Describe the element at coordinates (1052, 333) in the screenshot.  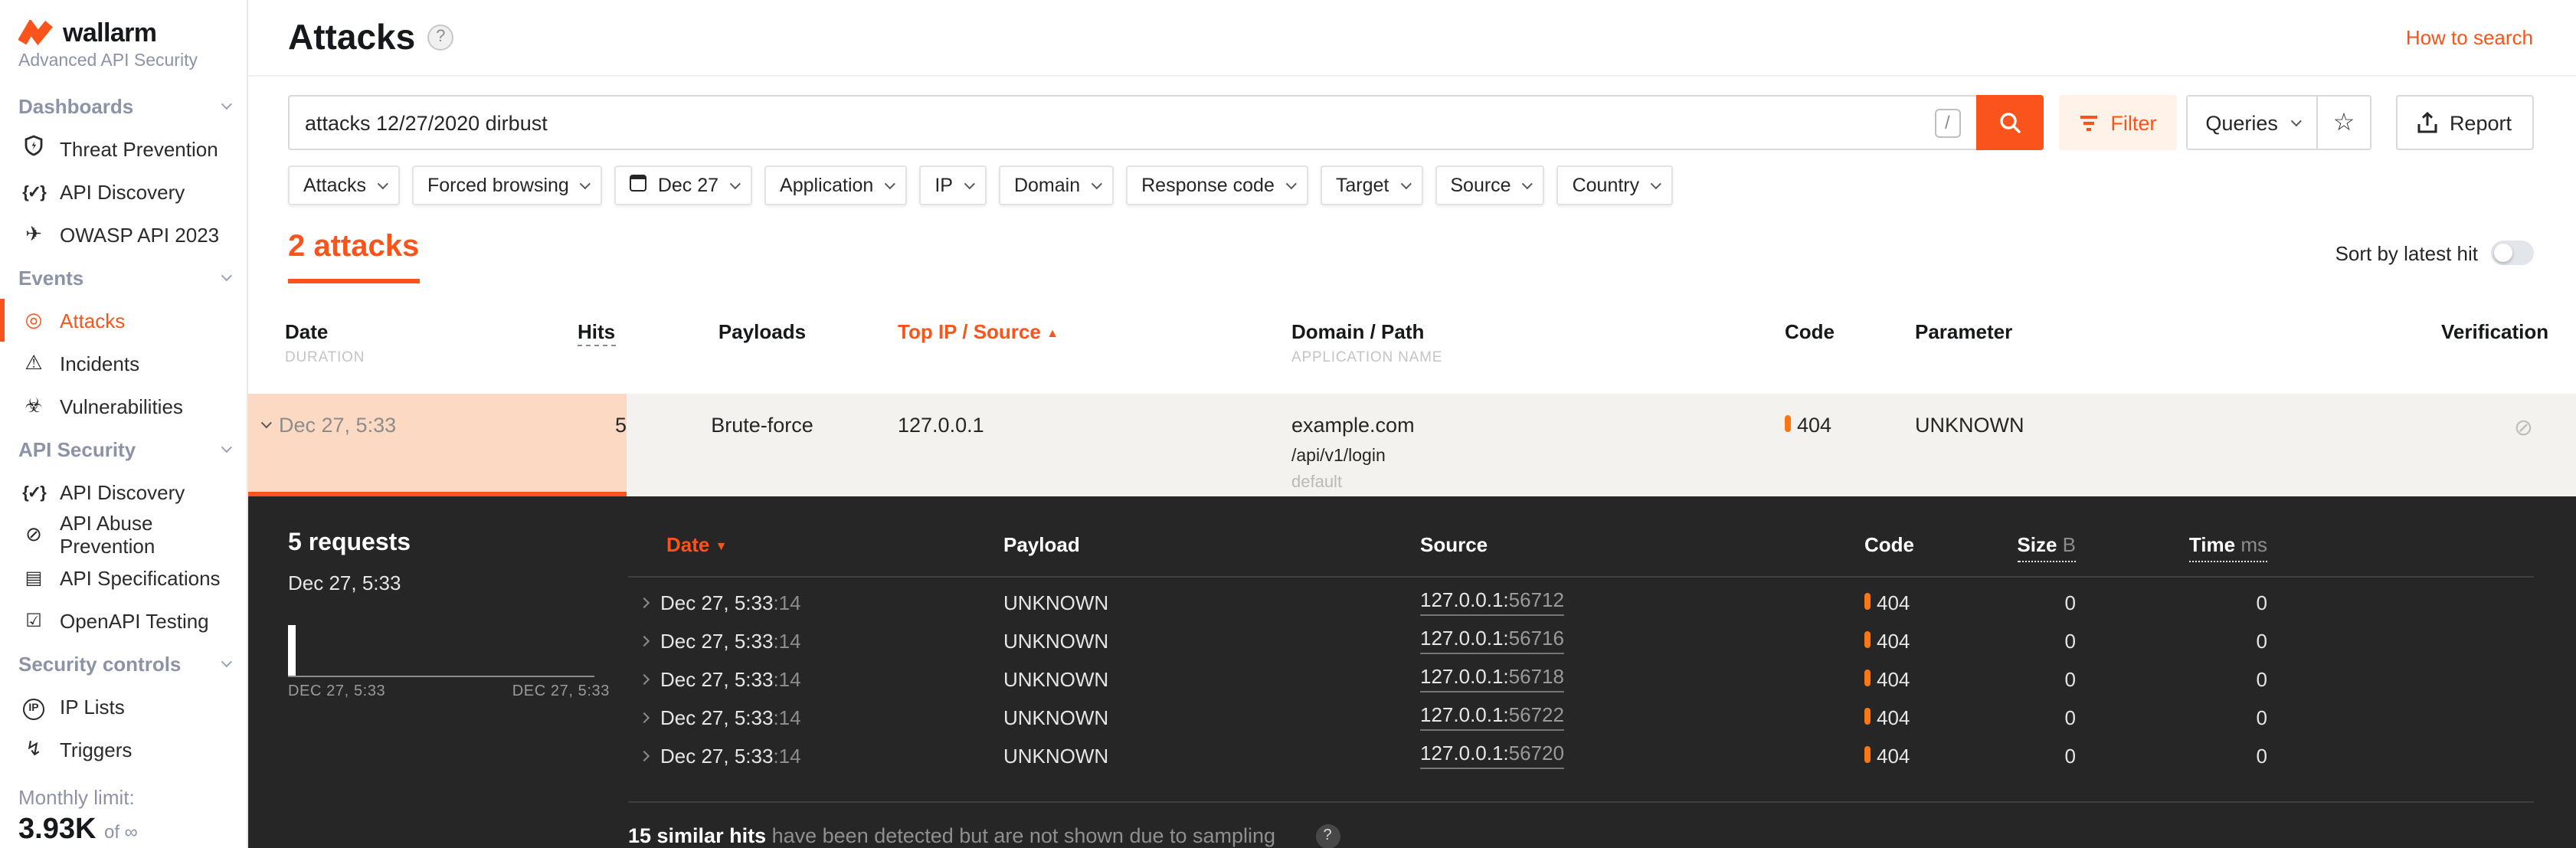
I see `sort-asc-icon: ▲` at that location.